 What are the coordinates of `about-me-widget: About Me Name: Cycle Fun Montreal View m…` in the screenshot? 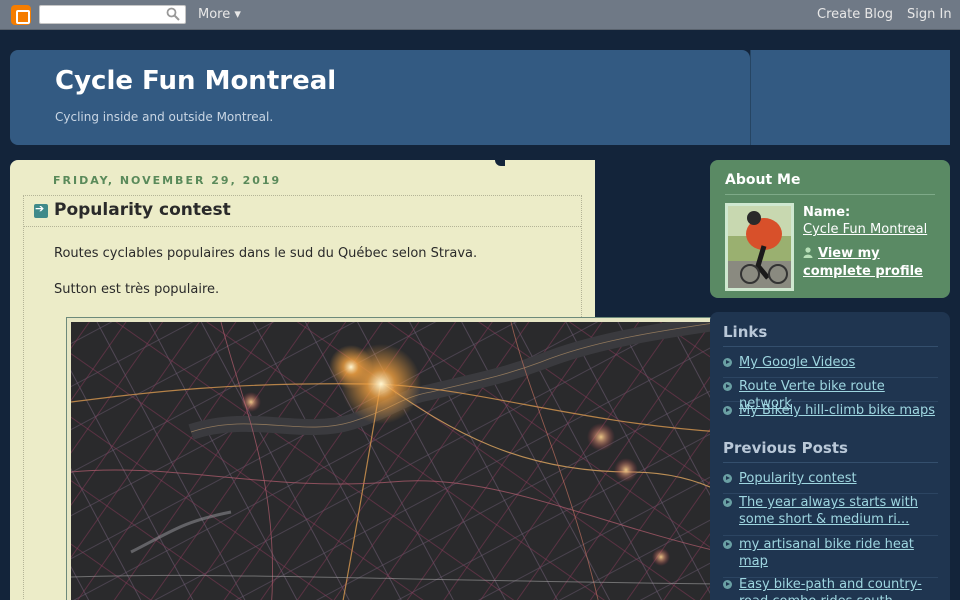 It's located at (830, 229).